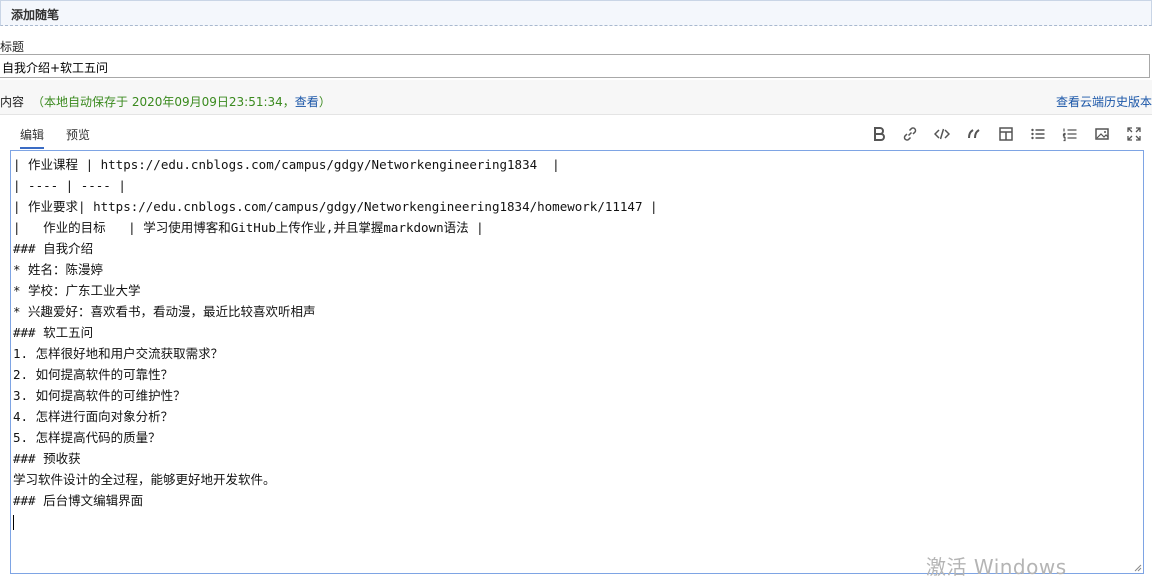 The image size is (1152, 582). Describe the element at coordinates (35, 15) in the screenshot. I see `page-title: 添加随笔` at that location.